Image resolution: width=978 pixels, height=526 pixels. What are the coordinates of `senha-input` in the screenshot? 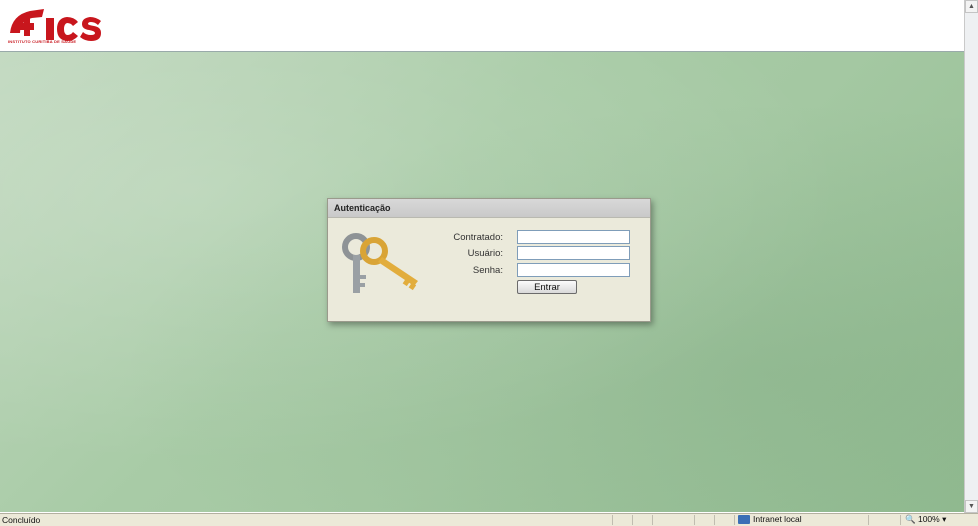 It's located at (573, 270).